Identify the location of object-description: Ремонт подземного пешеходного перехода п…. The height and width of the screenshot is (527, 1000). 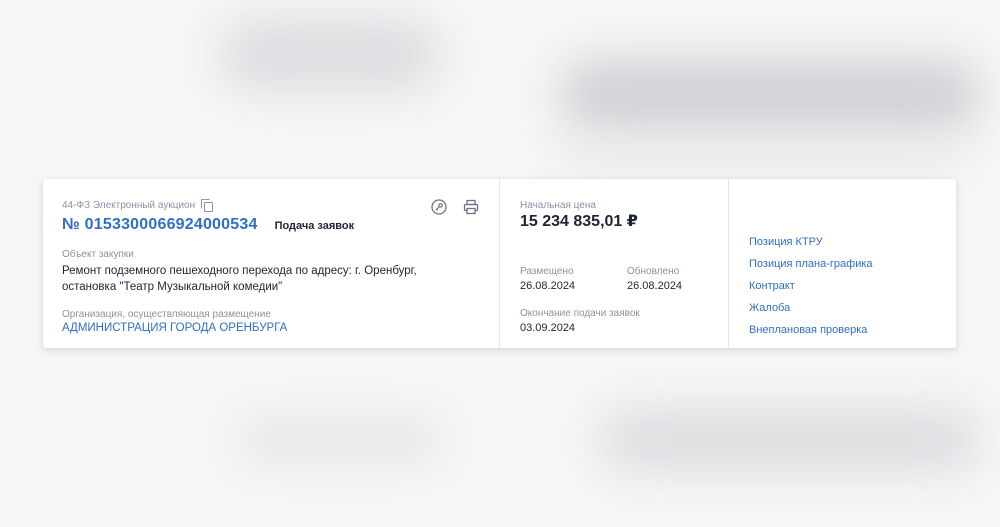
(239, 279).